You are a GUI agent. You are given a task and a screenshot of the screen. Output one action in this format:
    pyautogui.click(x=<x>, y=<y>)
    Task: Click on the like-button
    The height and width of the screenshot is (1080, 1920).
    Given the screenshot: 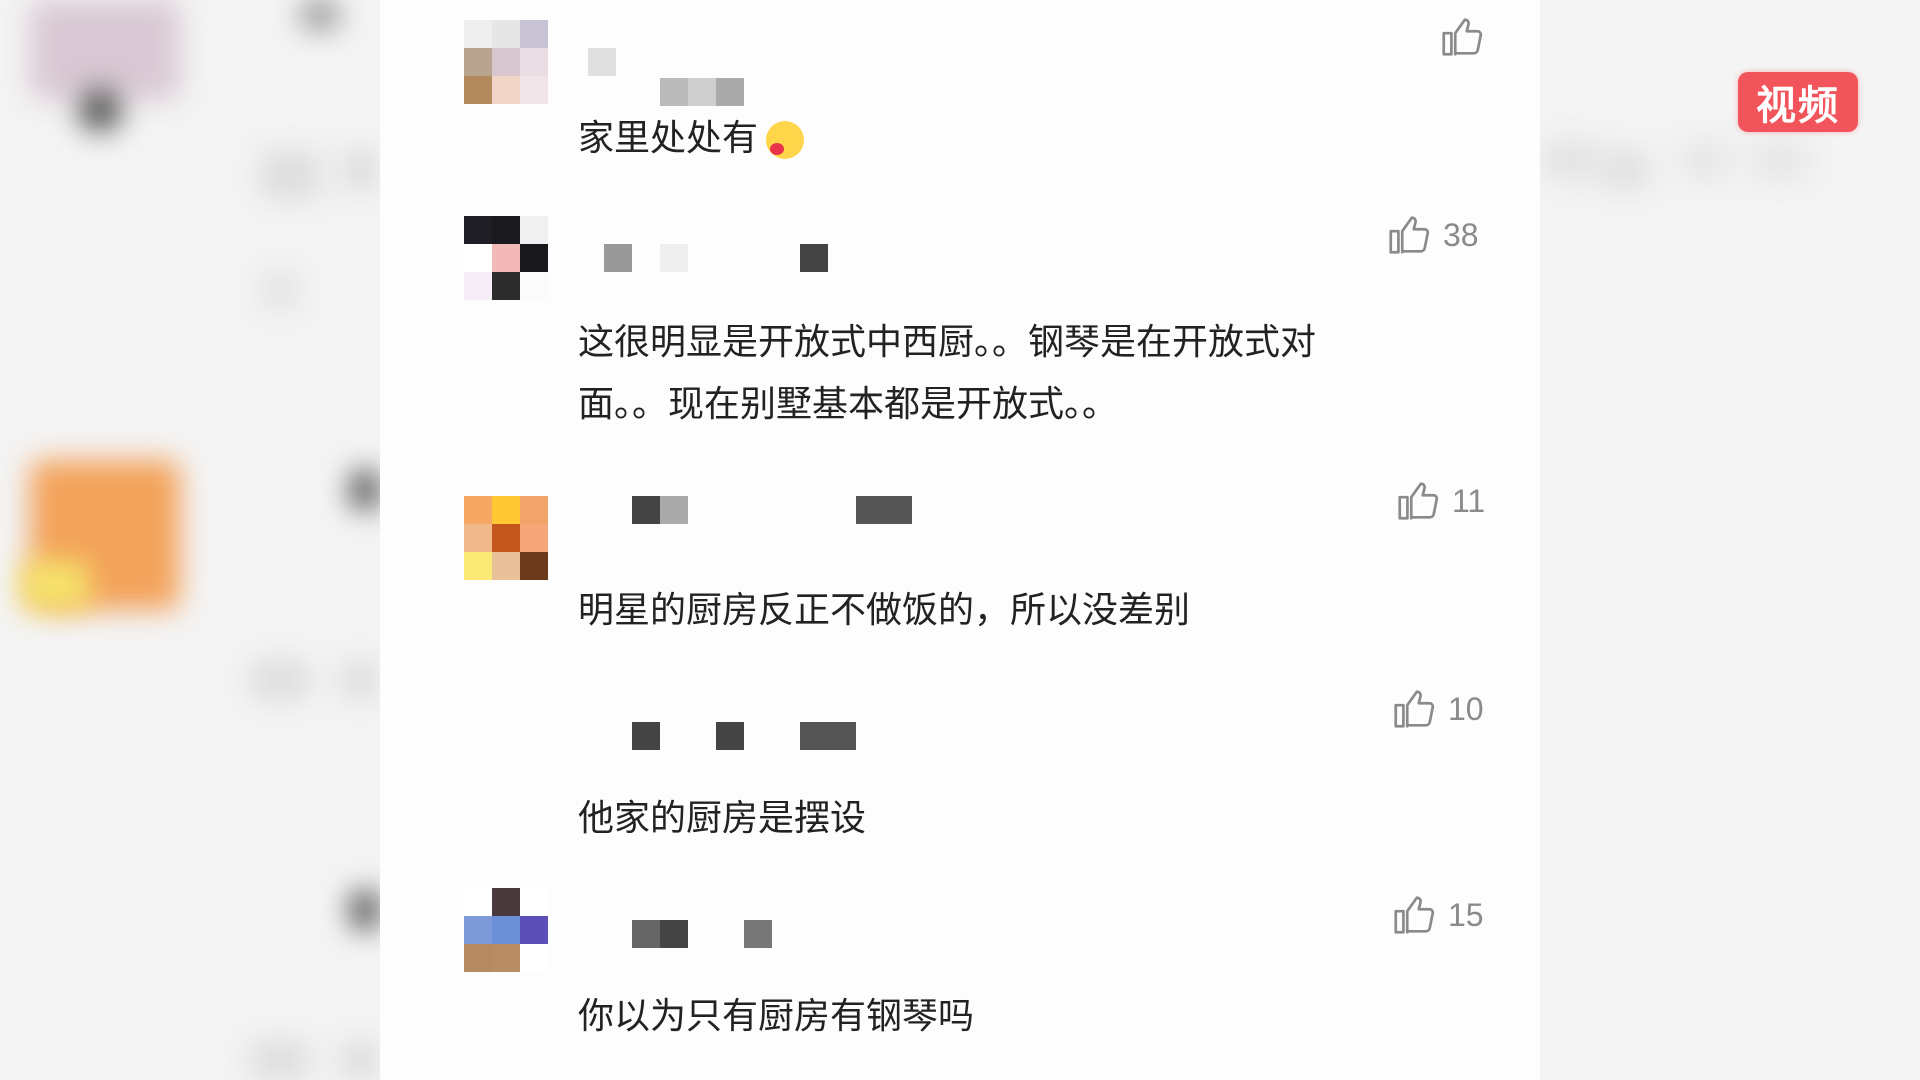 What is the action you would take?
    pyautogui.click(x=1467, y=37)
    